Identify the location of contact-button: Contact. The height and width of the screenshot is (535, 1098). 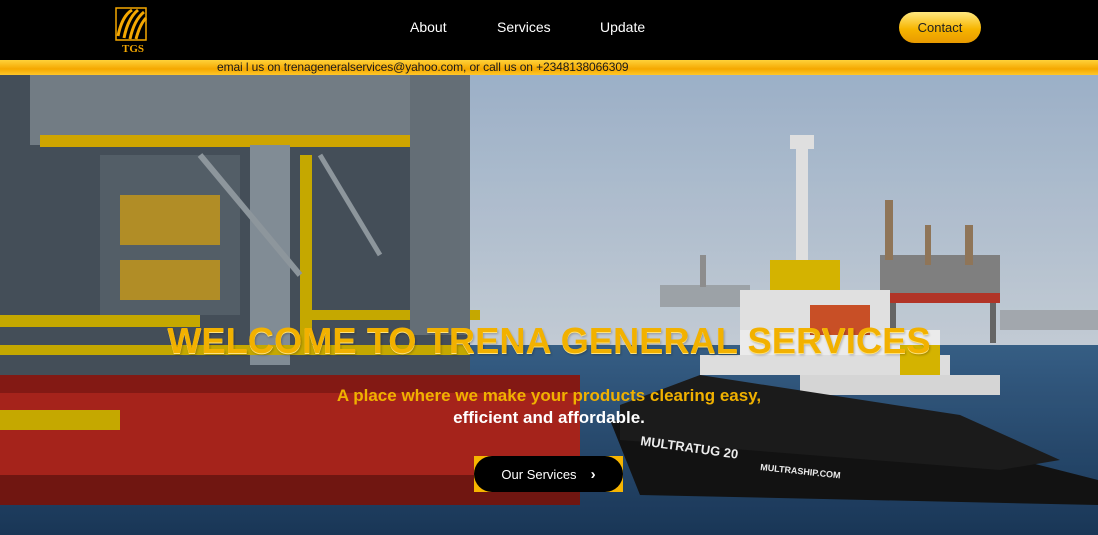
(940, 27).